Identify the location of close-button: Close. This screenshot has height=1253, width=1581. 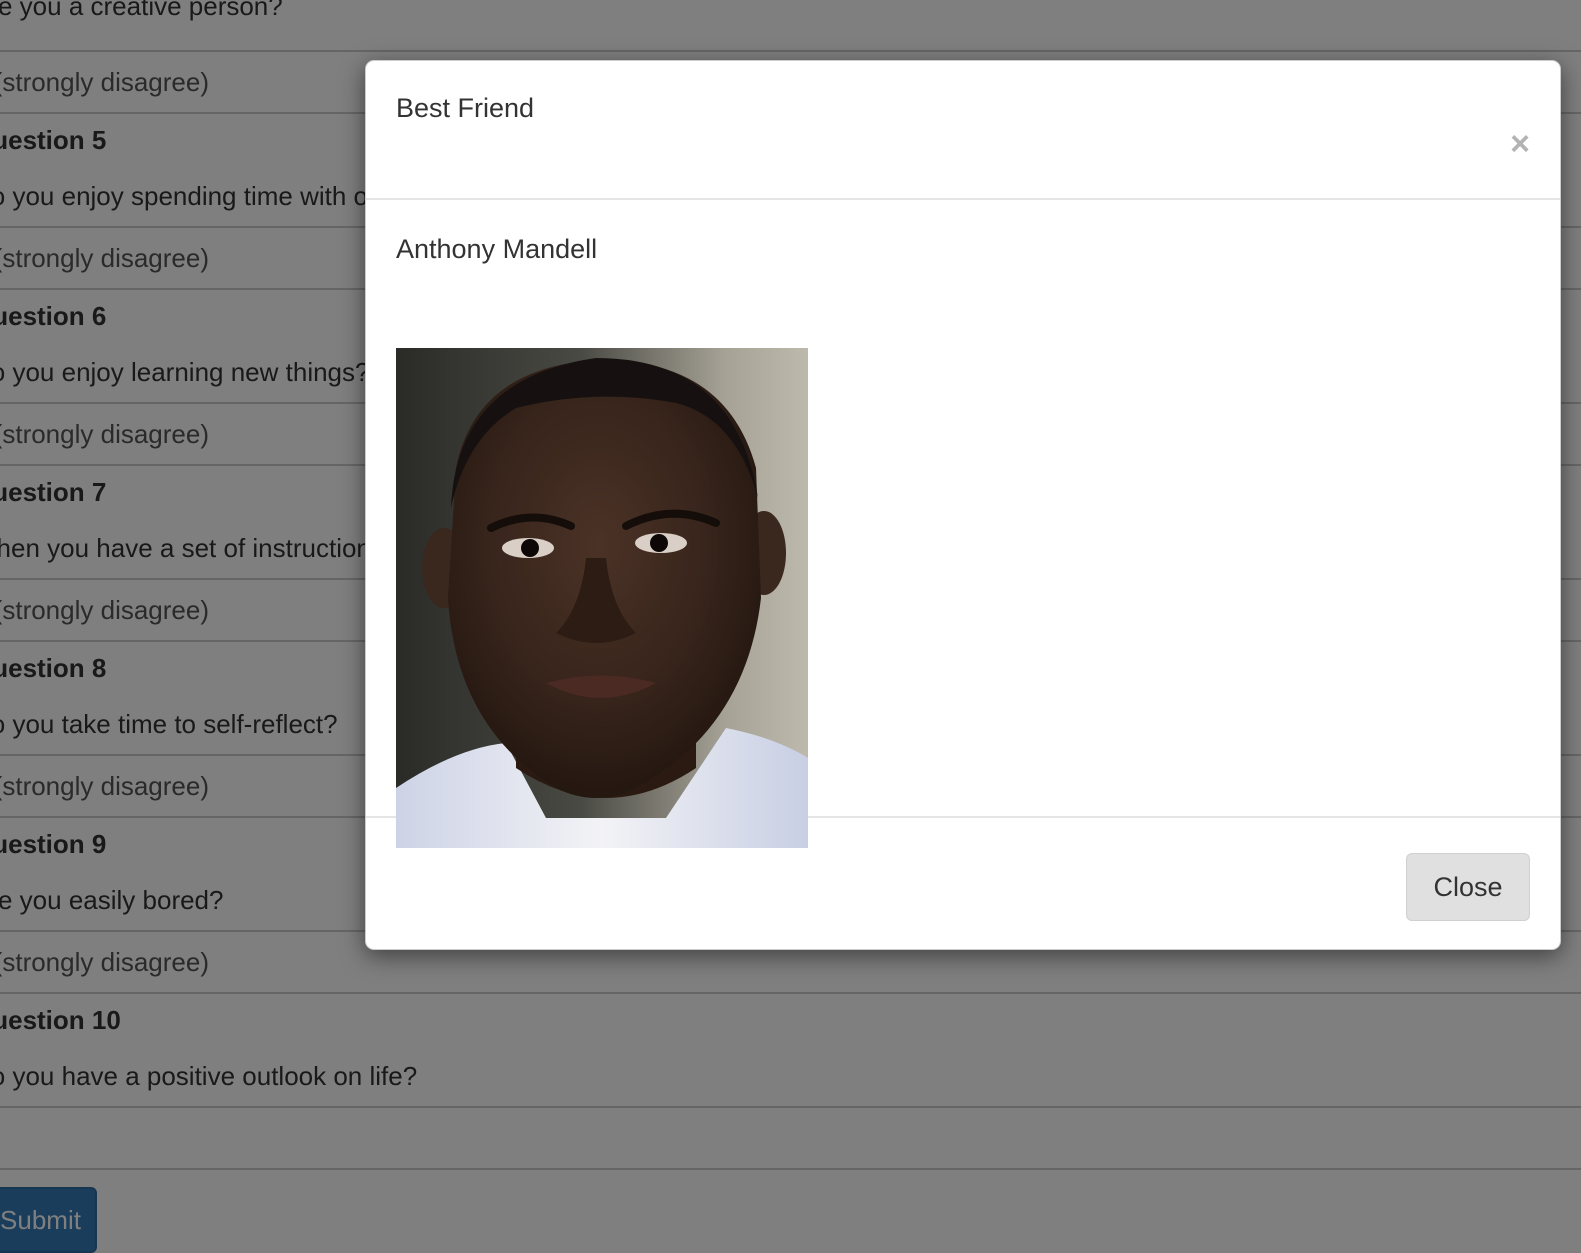
(1468, 887).